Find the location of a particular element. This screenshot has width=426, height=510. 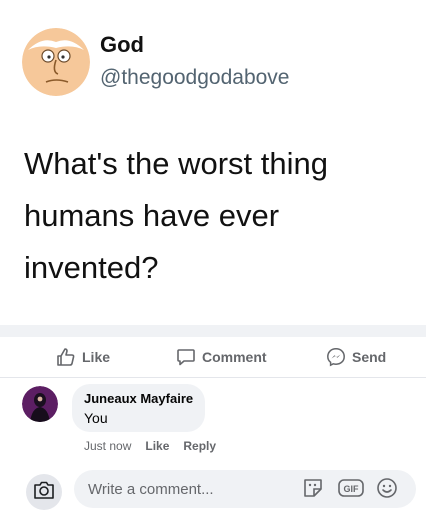

comment-bubble: Juneaux Mayfaire You is located at coordinates (139, 408).